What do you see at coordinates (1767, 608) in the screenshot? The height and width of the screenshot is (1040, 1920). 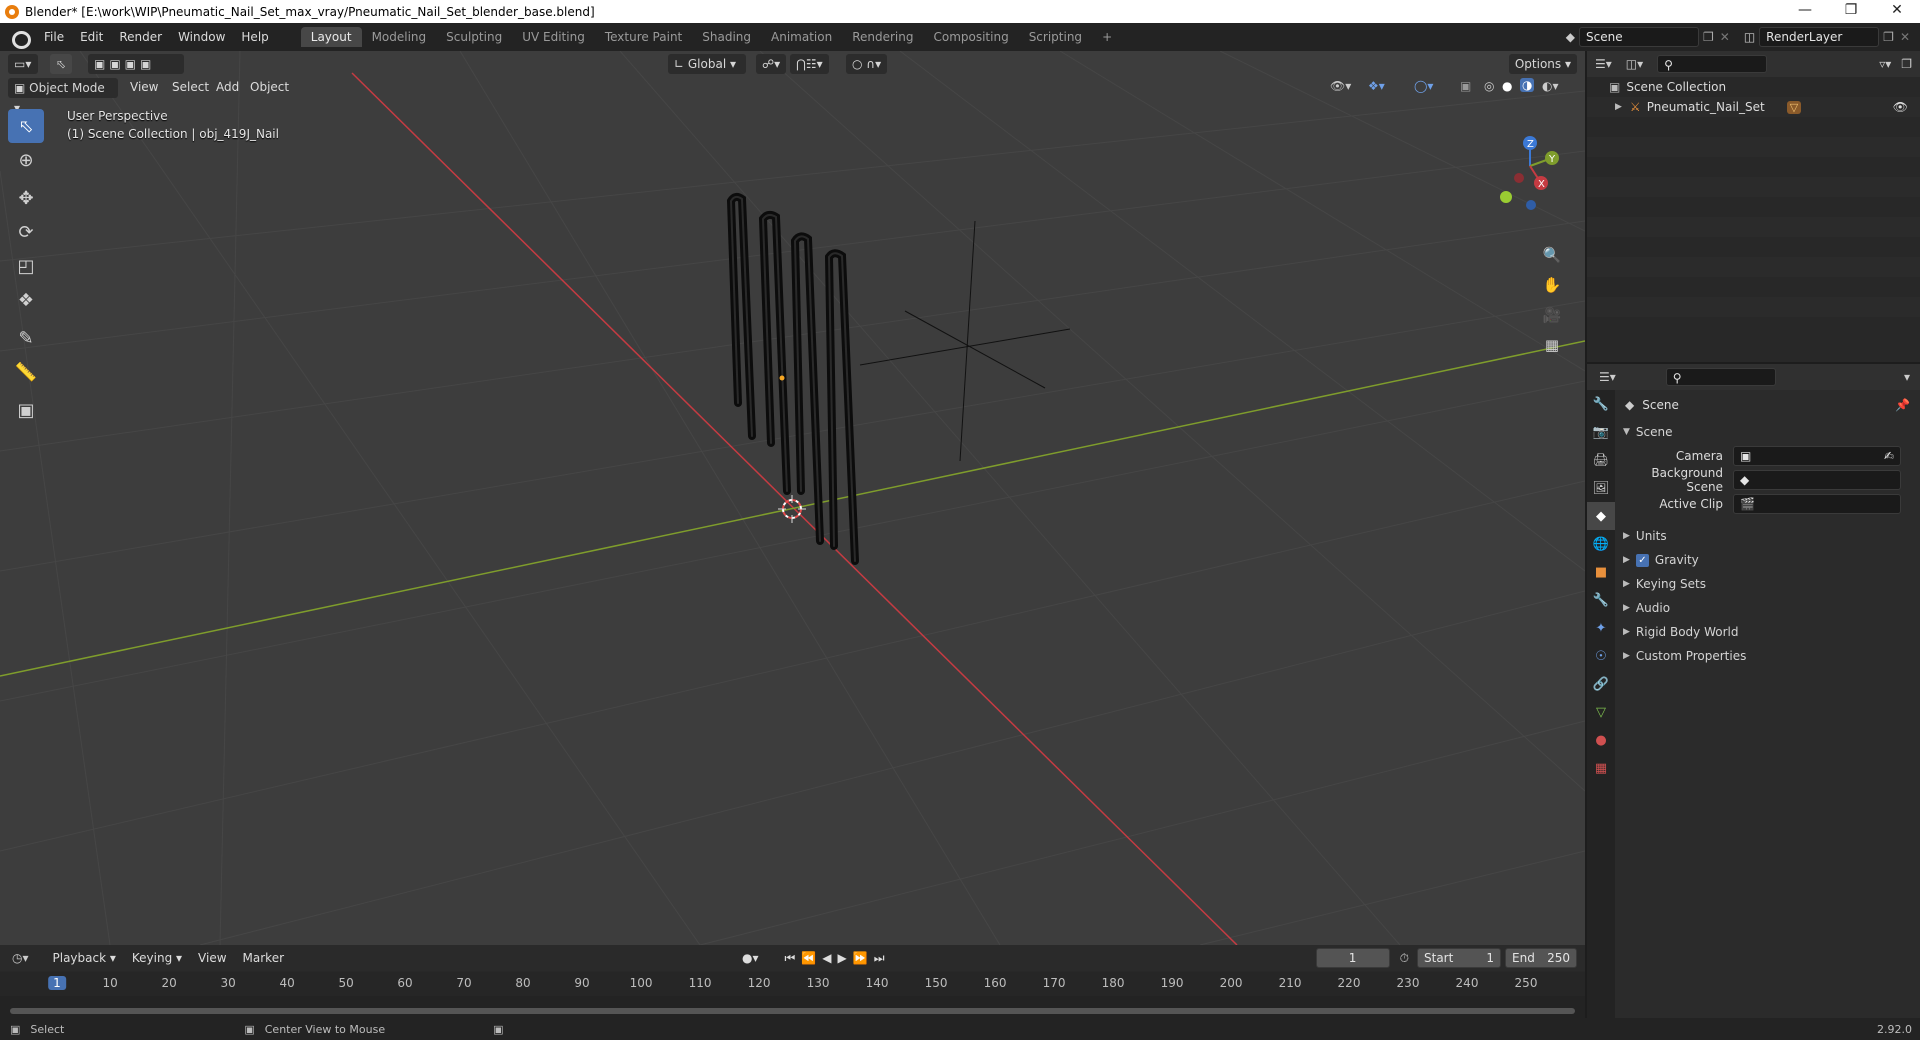 I see `audio-panel-header: ▶ Audio` at bounding box center [1767, 608].